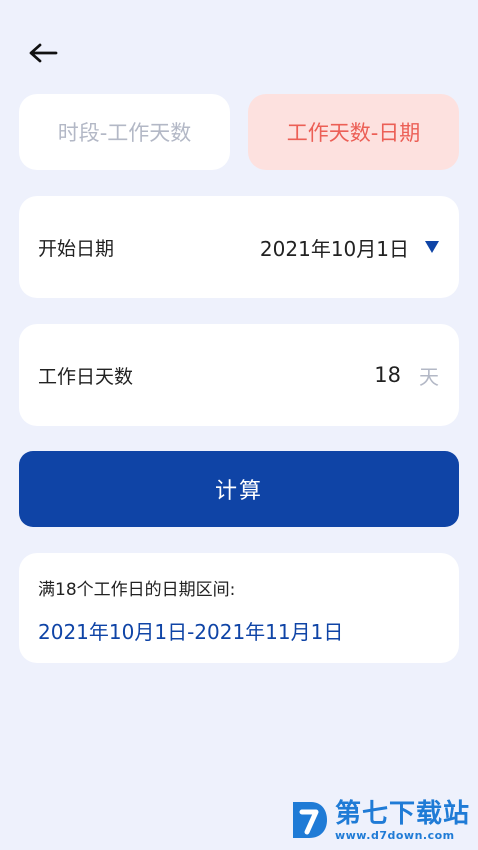 Image resolution: width=478 pixels, height=850 pixels. I want to click on start-date-value: 2021年10月1日, so click(334, 247).